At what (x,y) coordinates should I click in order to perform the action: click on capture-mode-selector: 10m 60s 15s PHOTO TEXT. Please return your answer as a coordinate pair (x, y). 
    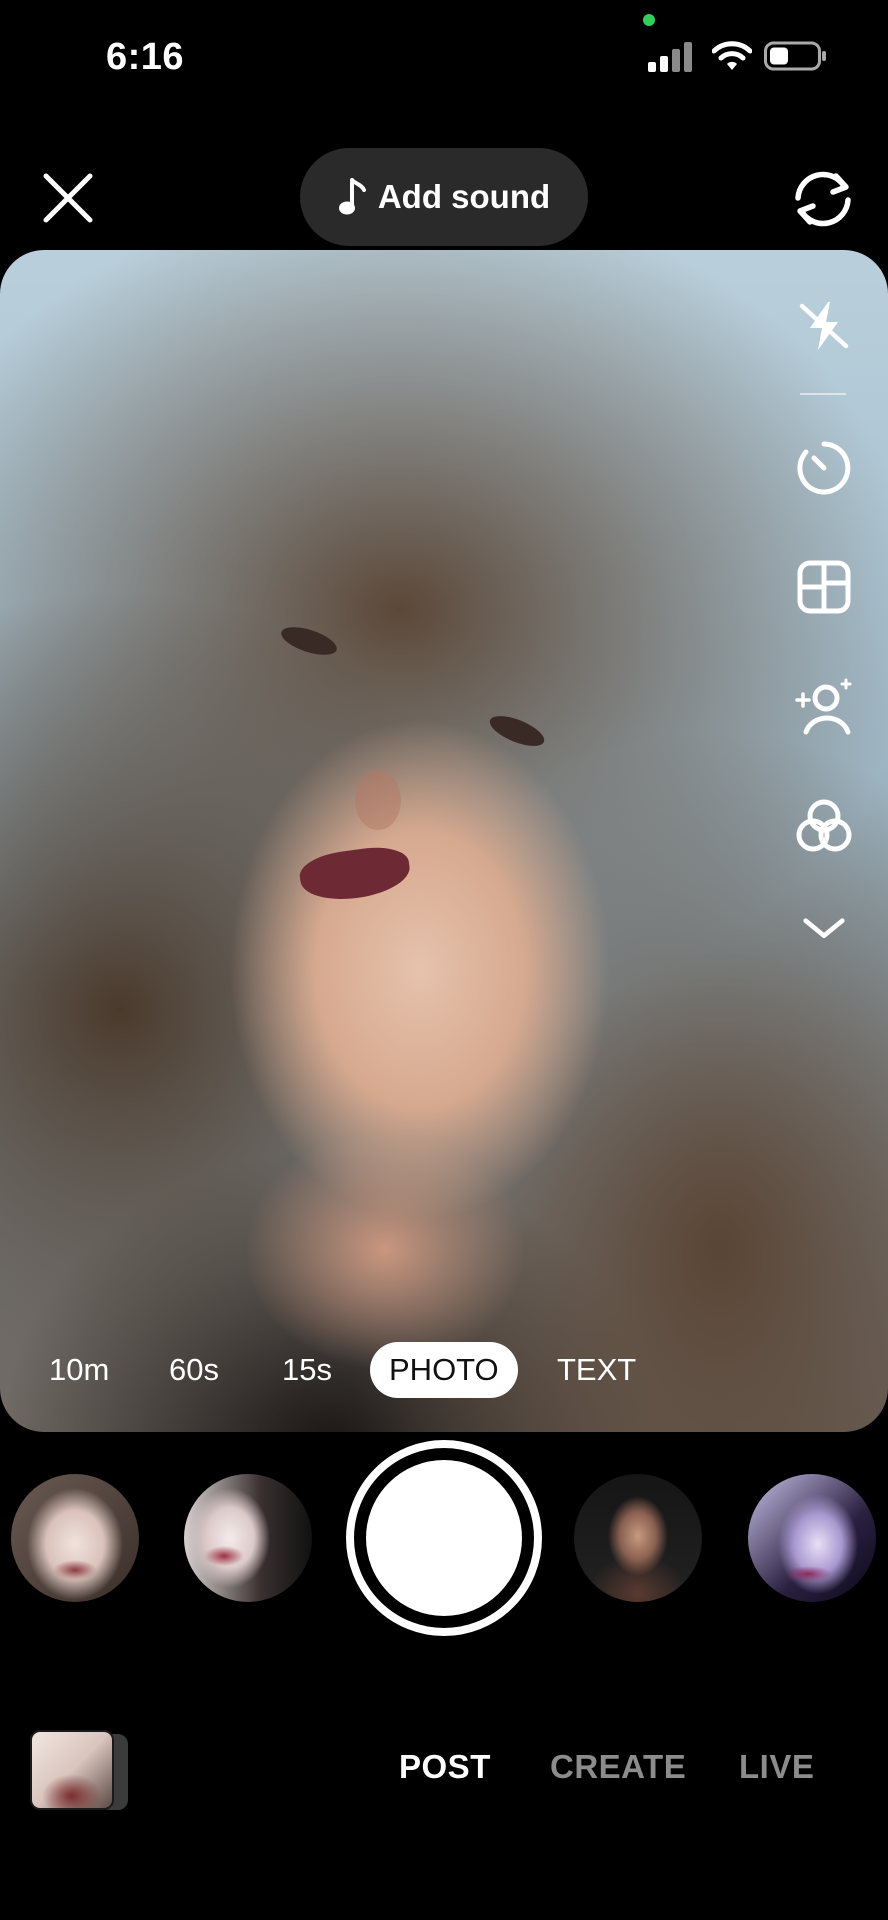
    Looking at the image, I should click on (444, 1370).